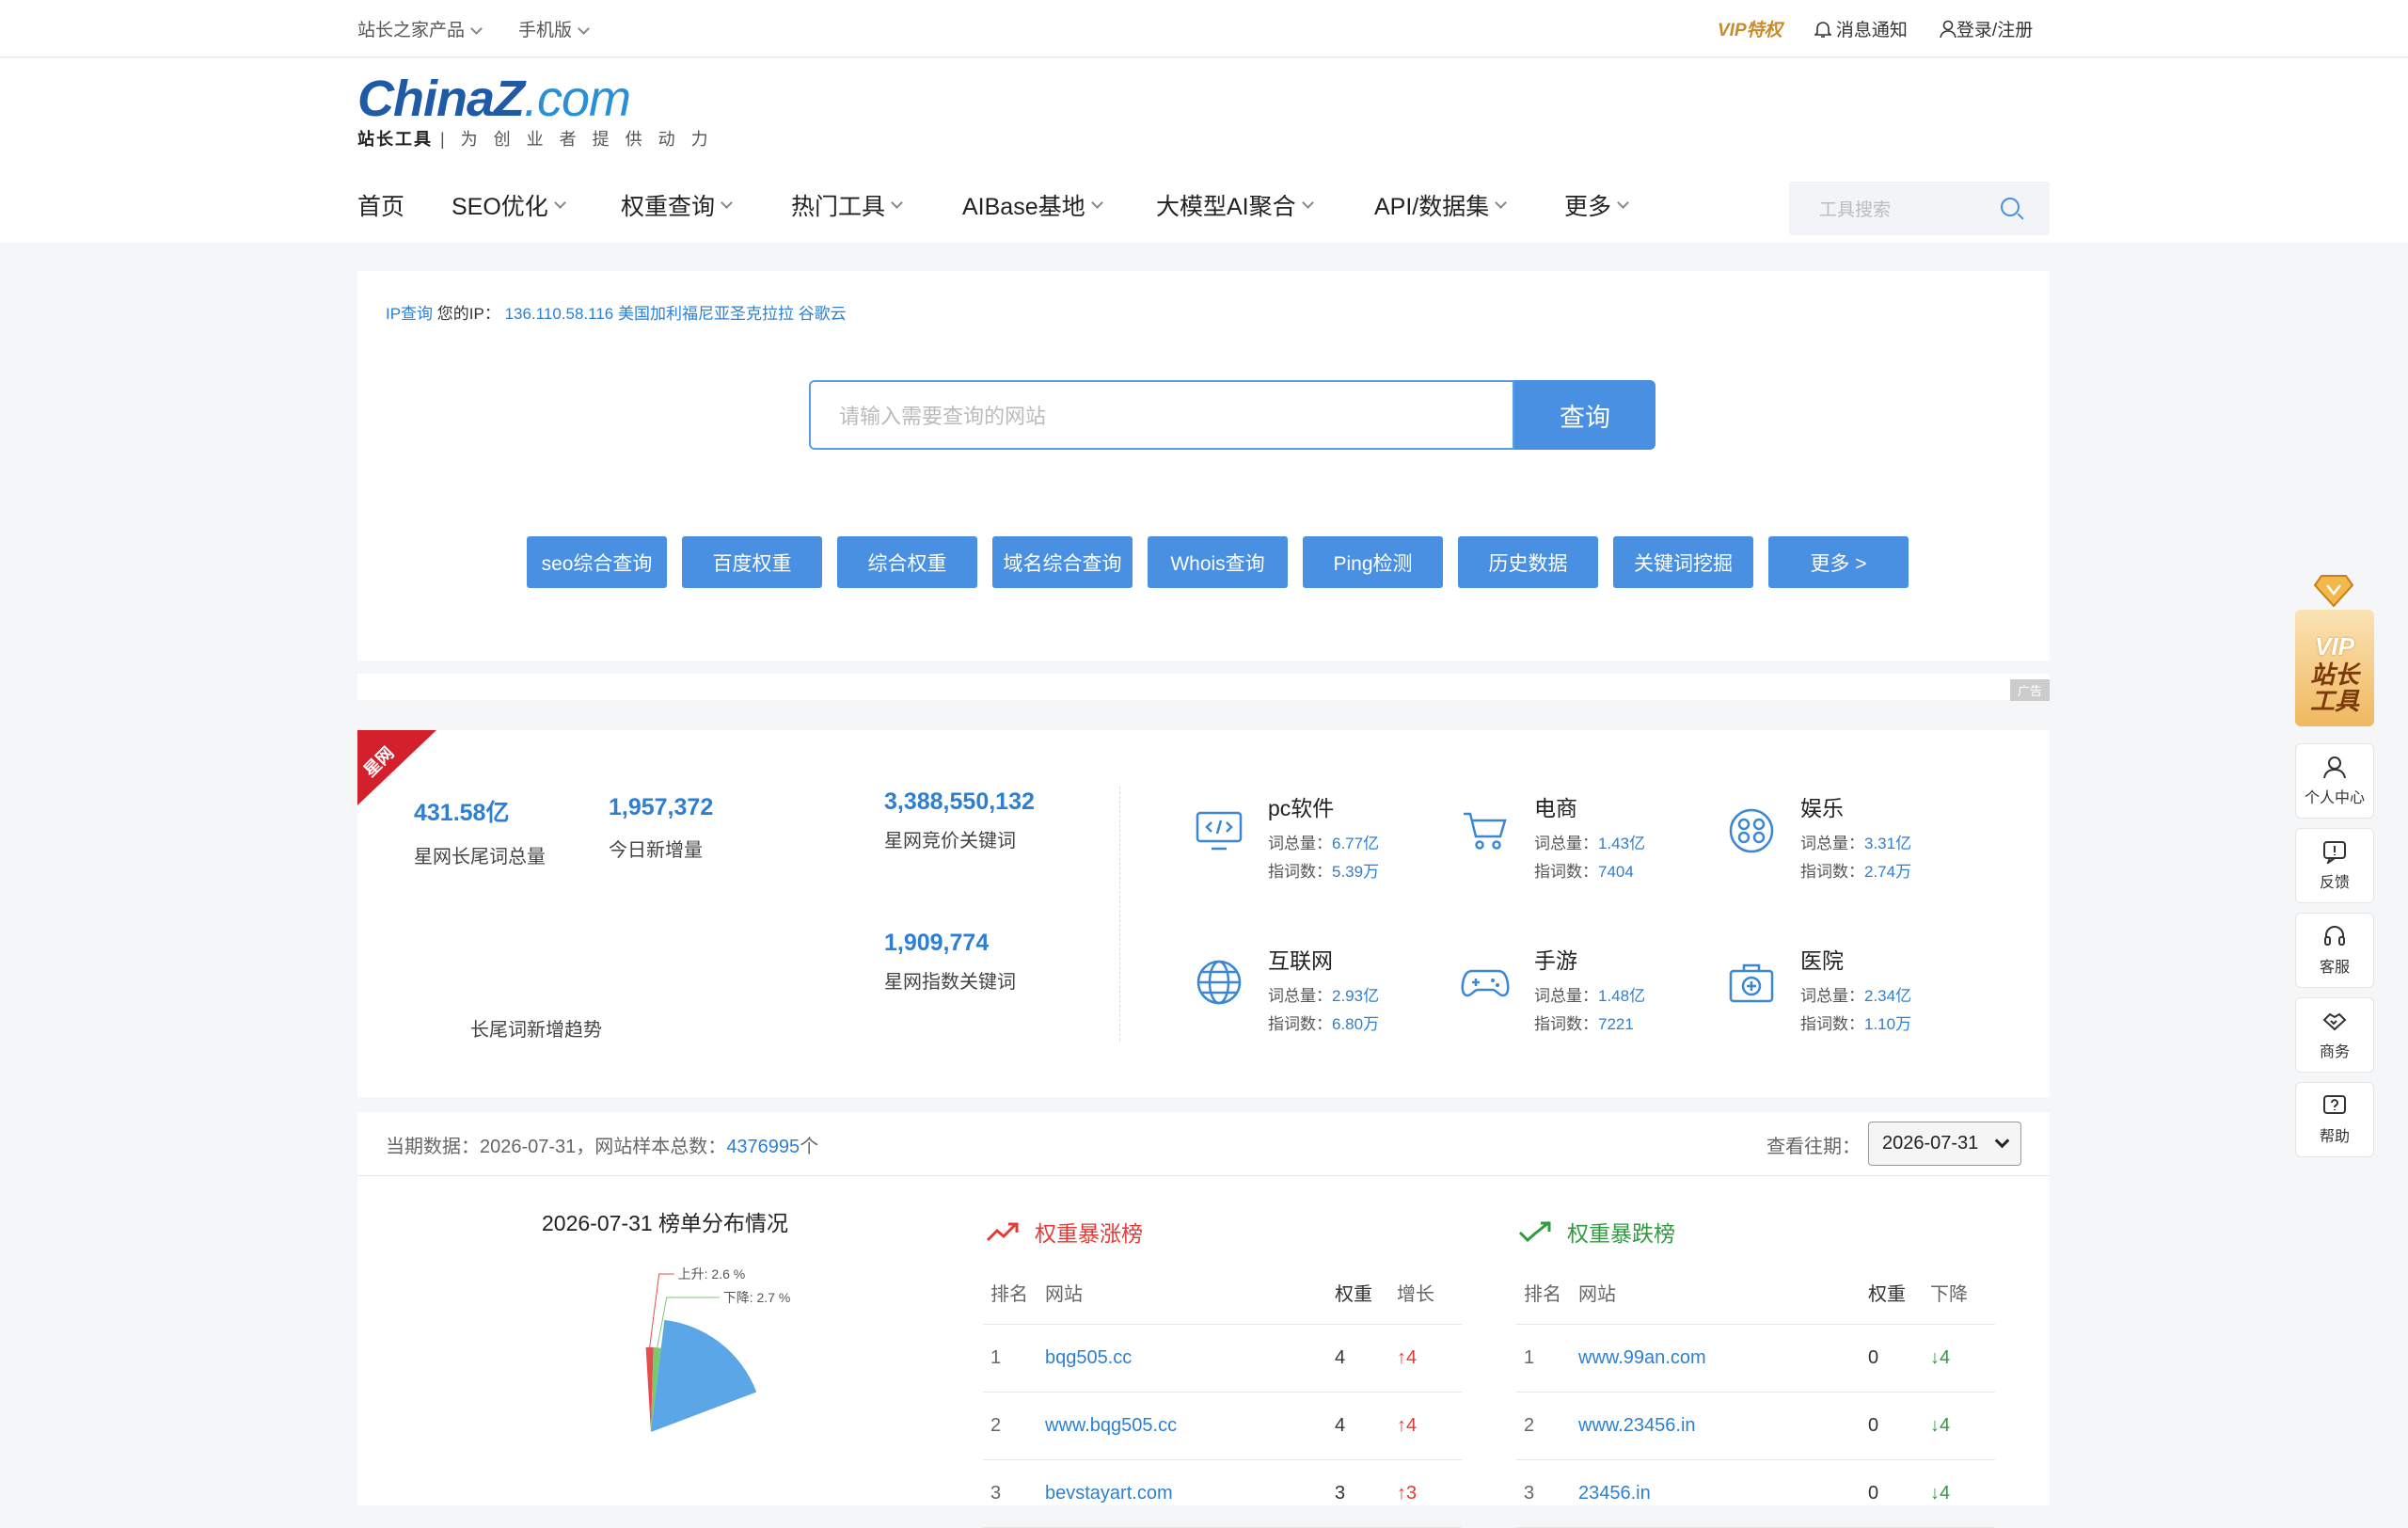 The height and width of the screenshot is (1528, 2408). What do you see at coordinates (2334, 591) in the screenshot?
I see `diamond-icon` at bounding box center [2334, 591].